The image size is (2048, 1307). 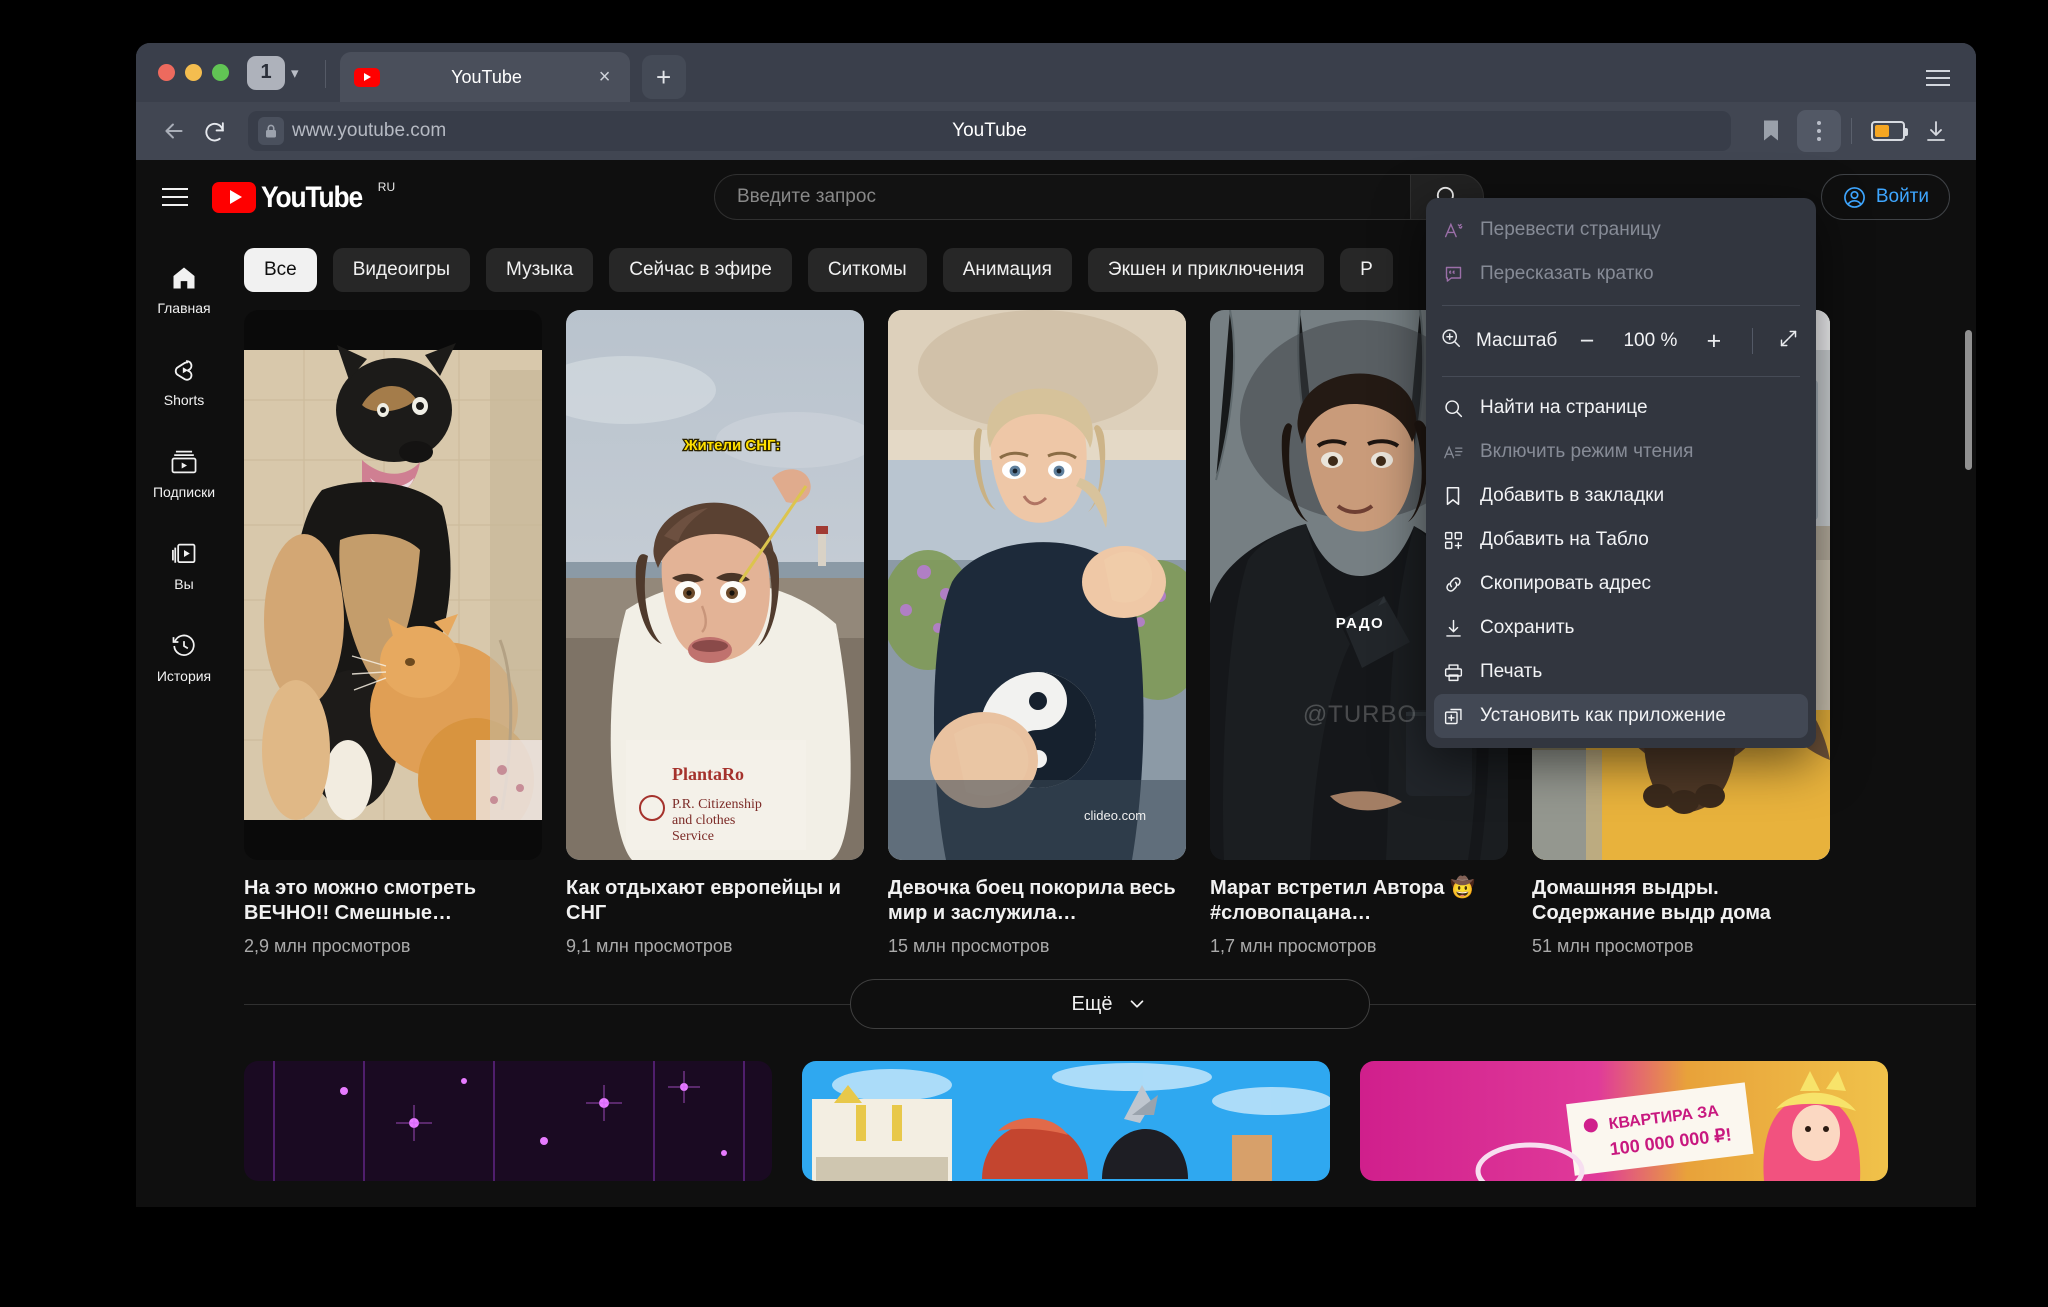 I want to click on chip-all: Все, so click(x=280, y=270).